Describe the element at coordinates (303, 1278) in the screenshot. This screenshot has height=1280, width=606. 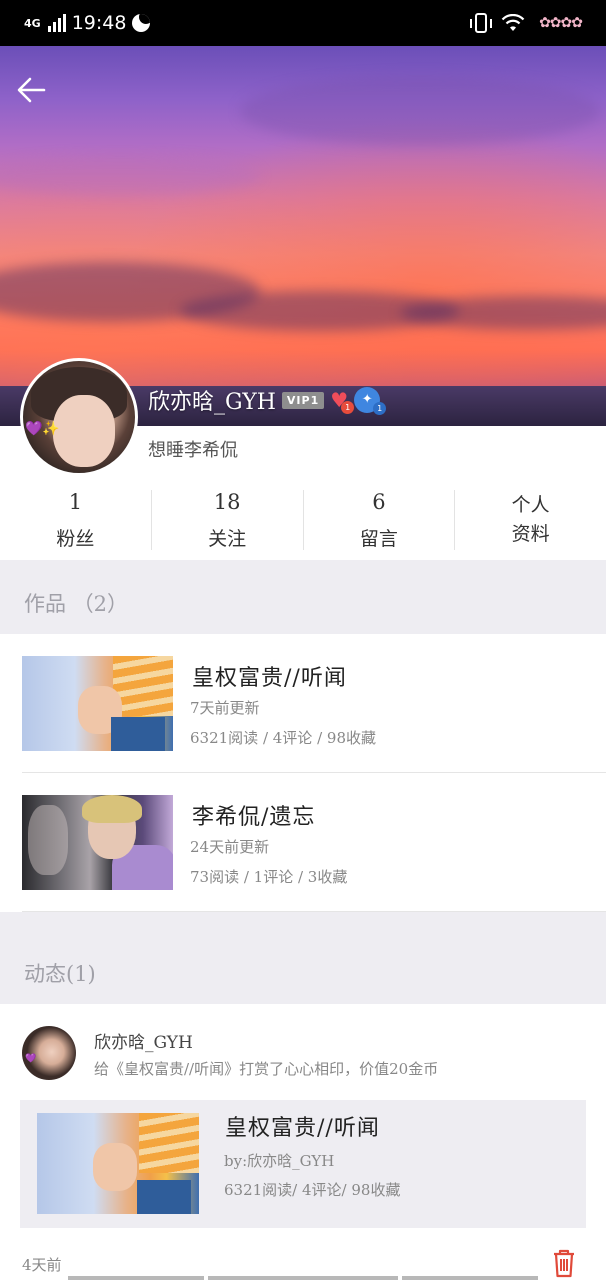
I see `bottom-scroll-indicator` at that location.